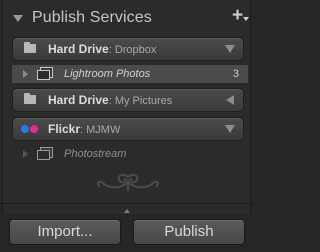  Describe the element at coordinates (31, 129) in the screenshot. I see `flickr-icon` at that location.